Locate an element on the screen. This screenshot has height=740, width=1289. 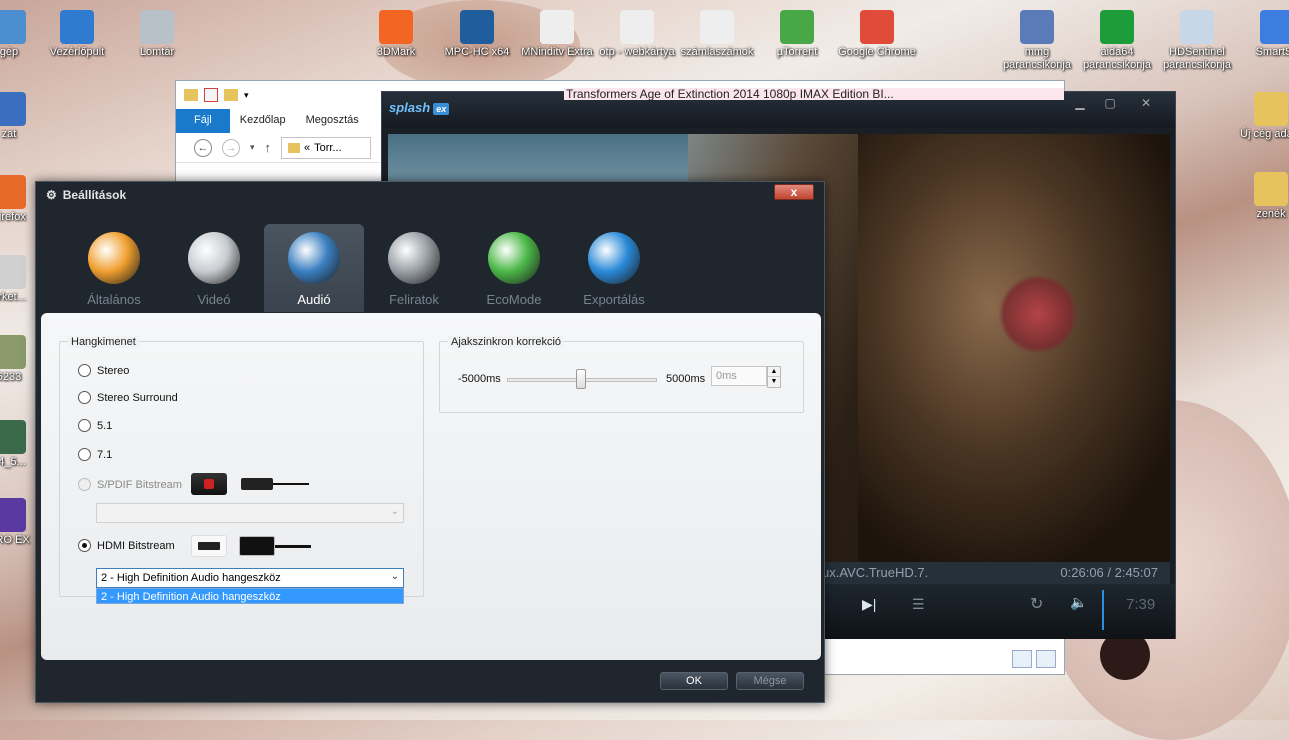
tab-audió: Audió is located at coordinates (314, 268).